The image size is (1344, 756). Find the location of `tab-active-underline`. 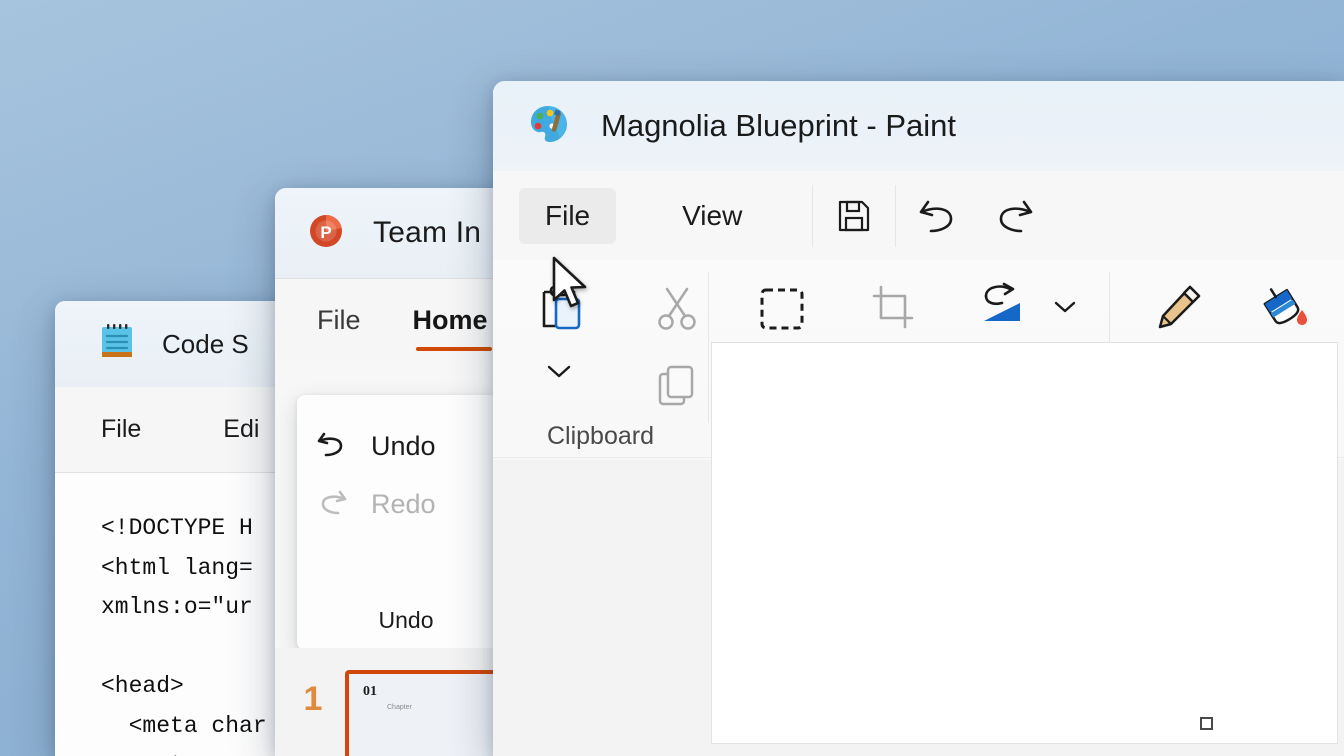

tab-active-underline is located at coordinates (453, 348).